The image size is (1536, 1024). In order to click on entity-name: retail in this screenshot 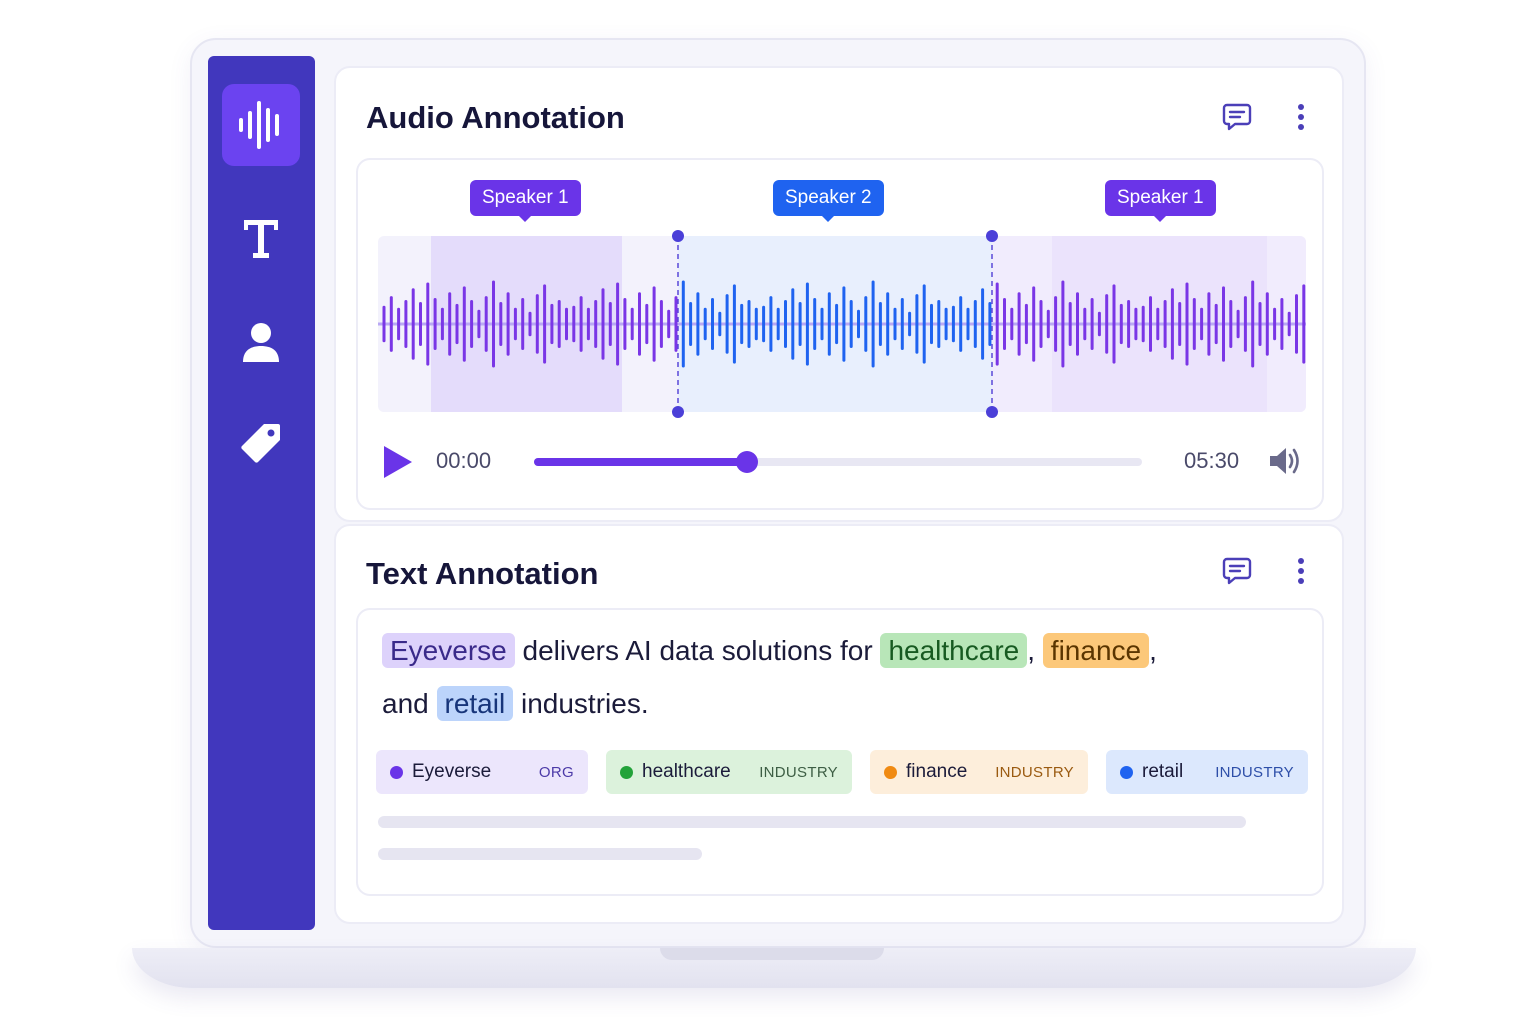, I will do `click(1163, 771)`.